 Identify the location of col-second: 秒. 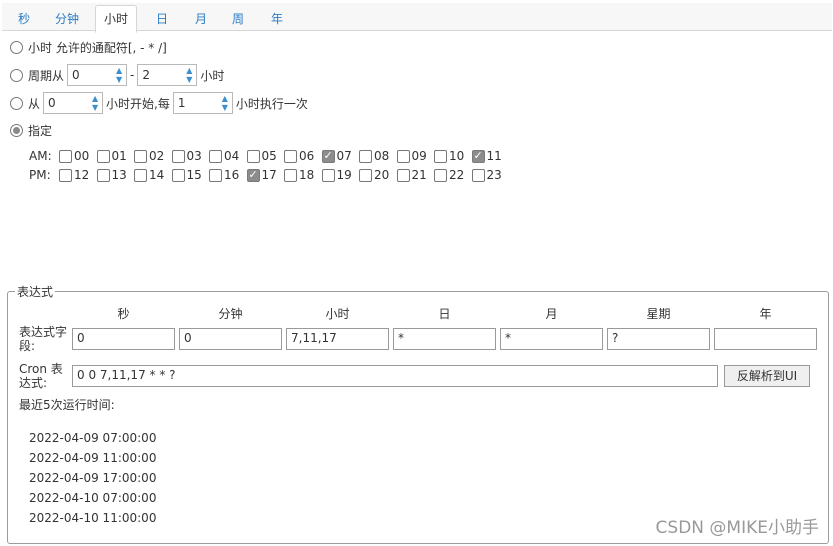
(123, 314).